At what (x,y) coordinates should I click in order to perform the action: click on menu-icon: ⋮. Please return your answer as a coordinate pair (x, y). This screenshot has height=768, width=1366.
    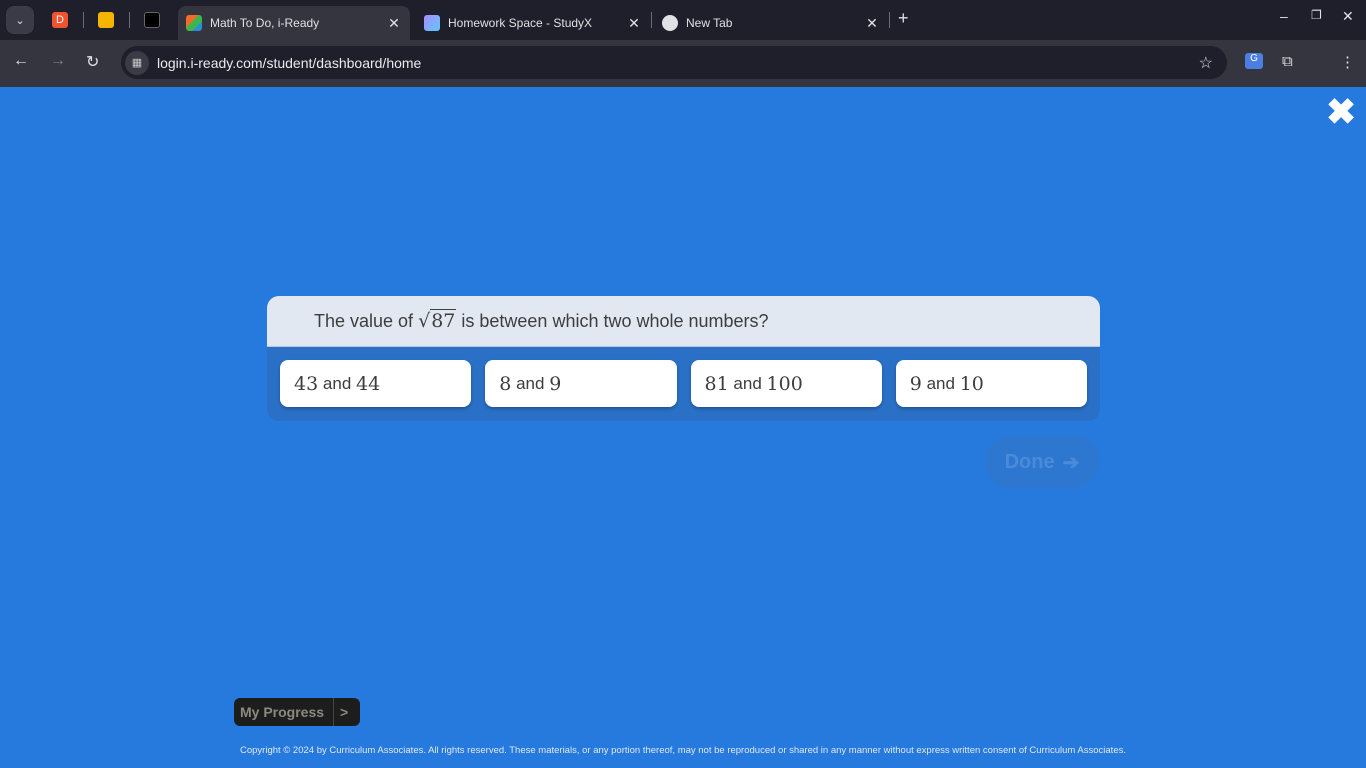
    Looking at the image, I should click on (1347, 62).